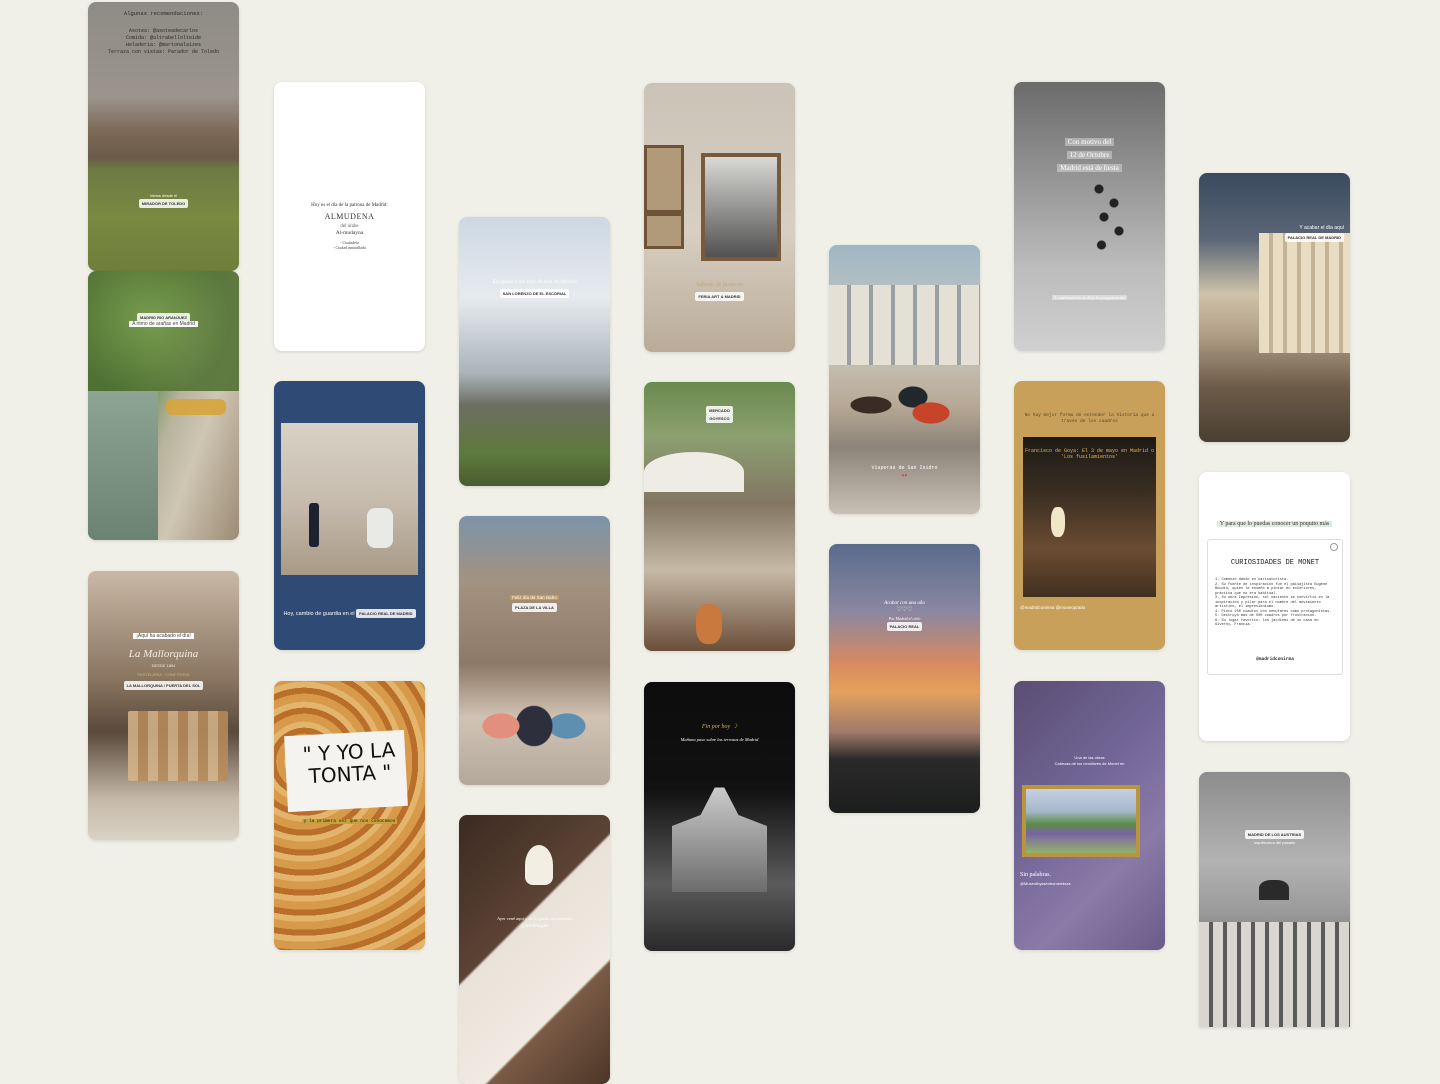 The image size is (1440, 1084). I want to click on story-caption: Y acabar el día aquí, so click(1321, 228).